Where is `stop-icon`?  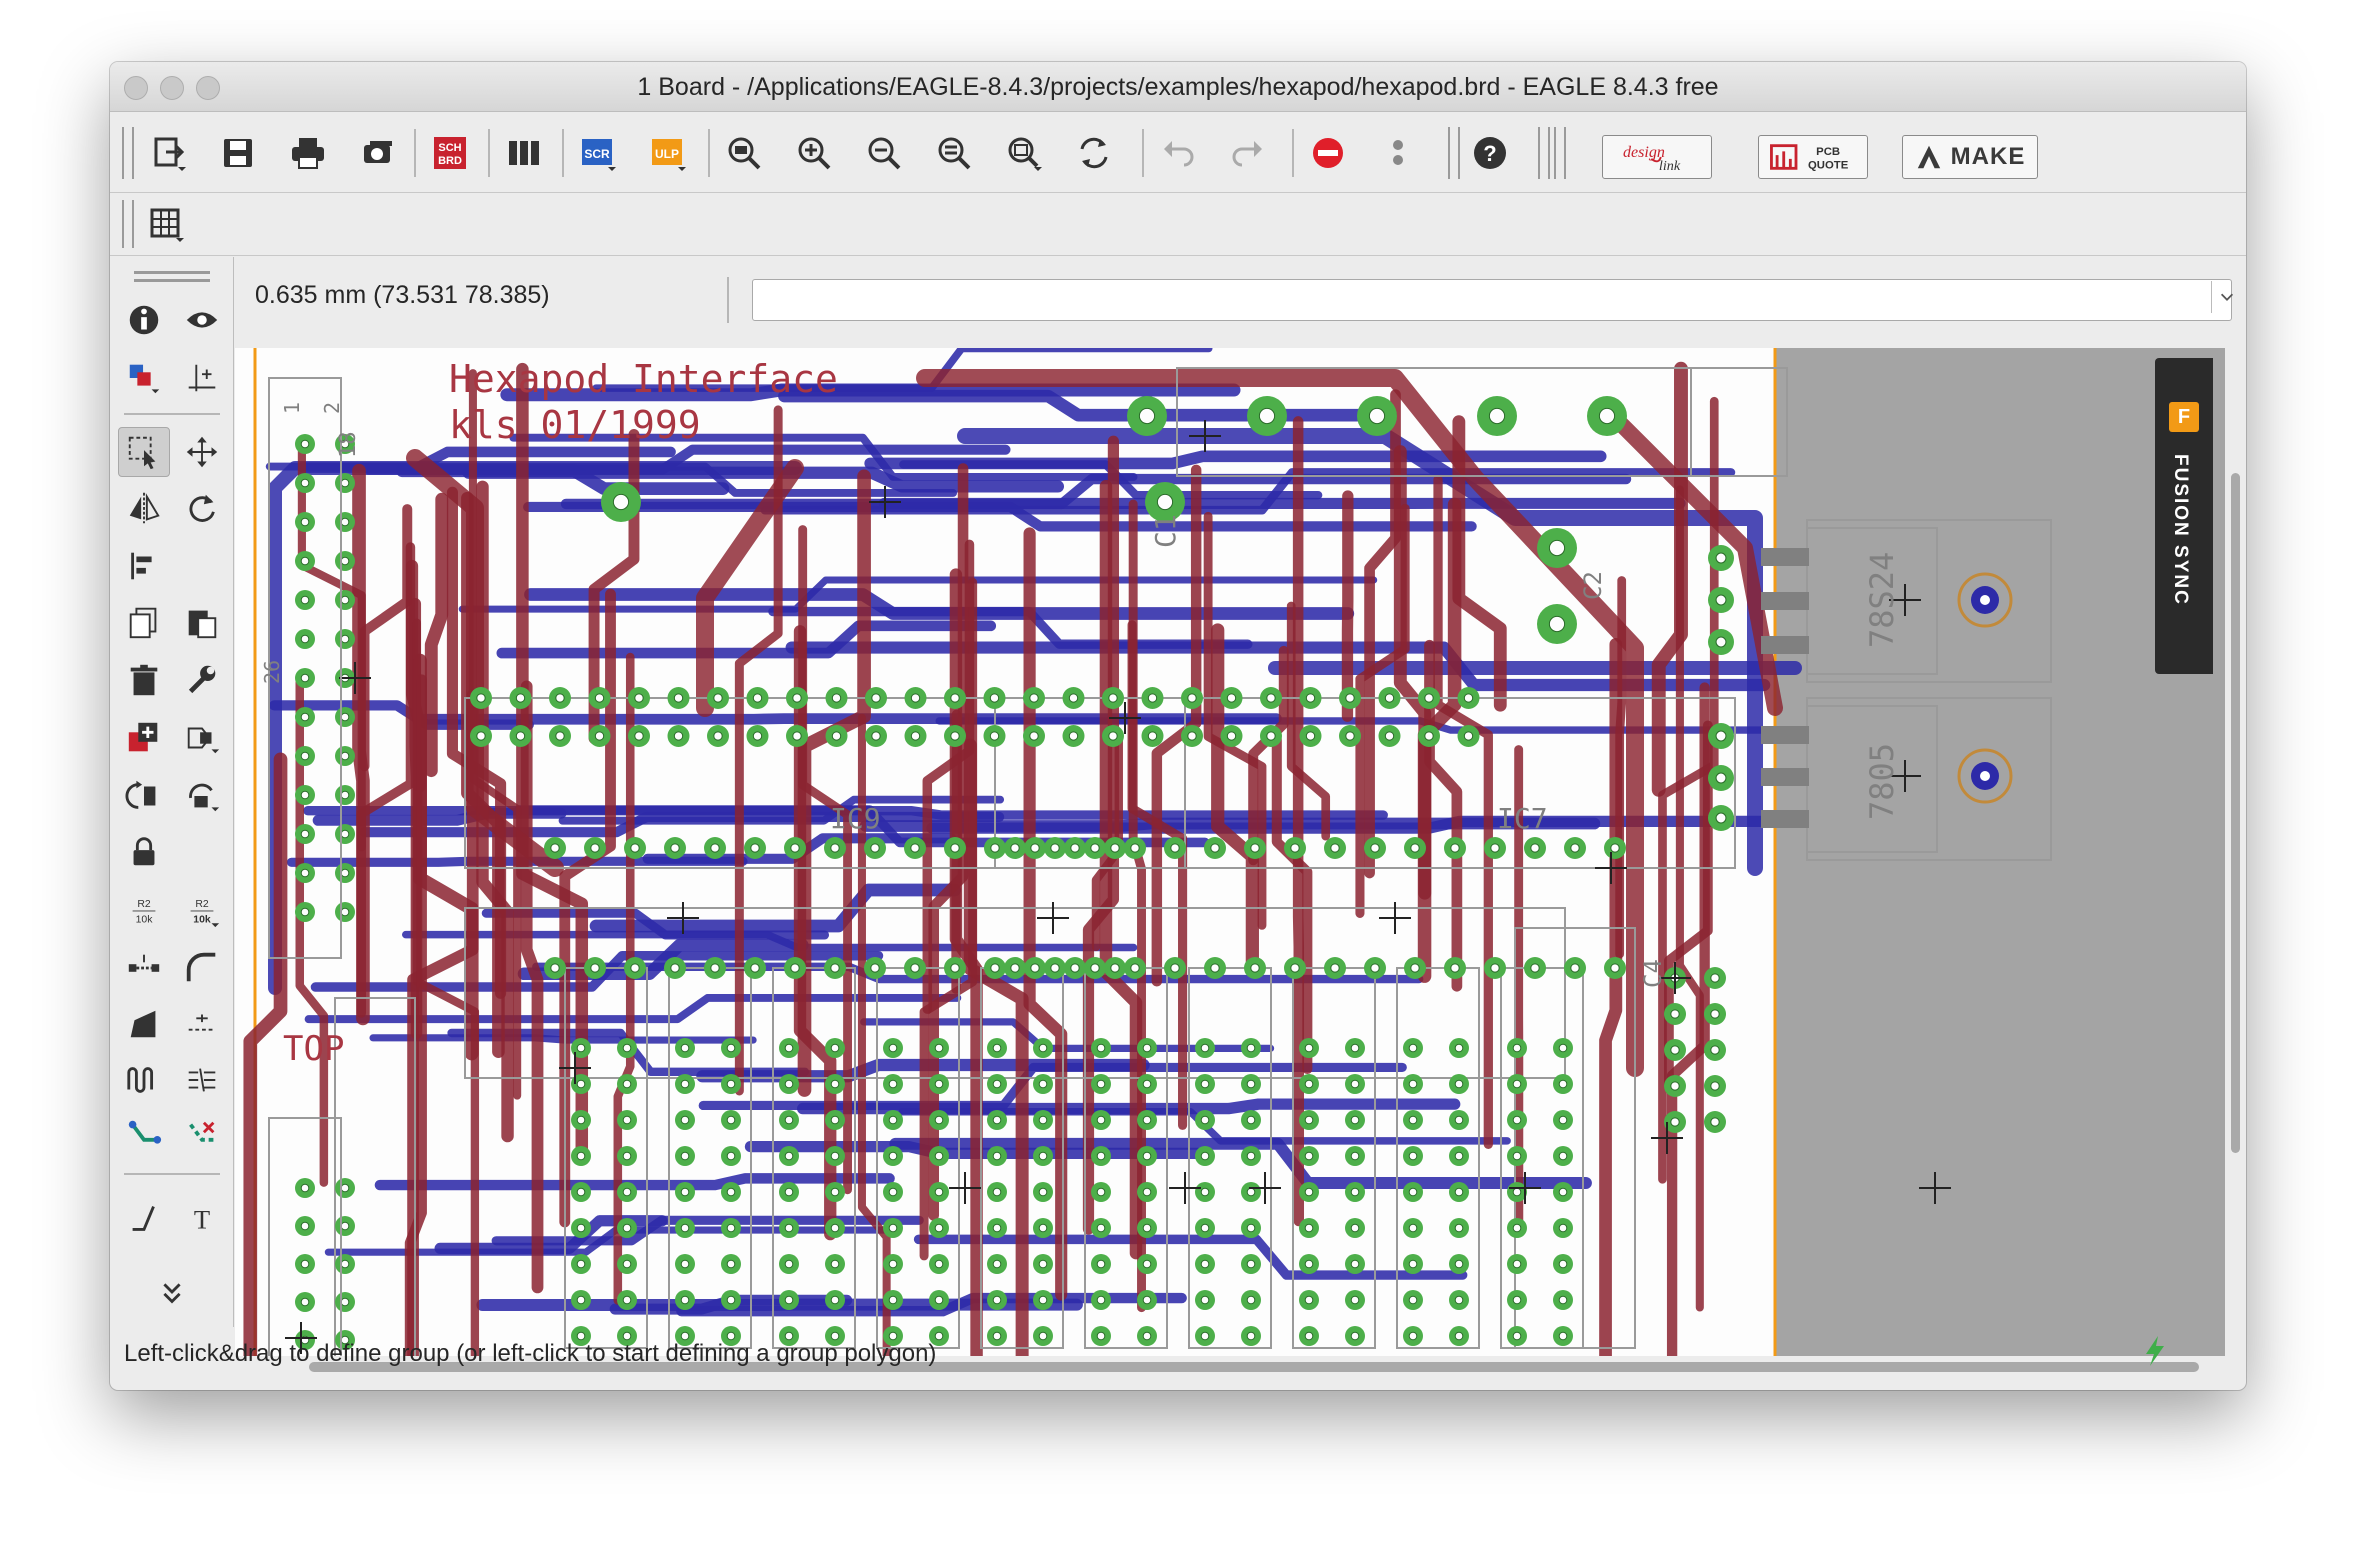
stop-icon is located at coordinates (1328, 153).